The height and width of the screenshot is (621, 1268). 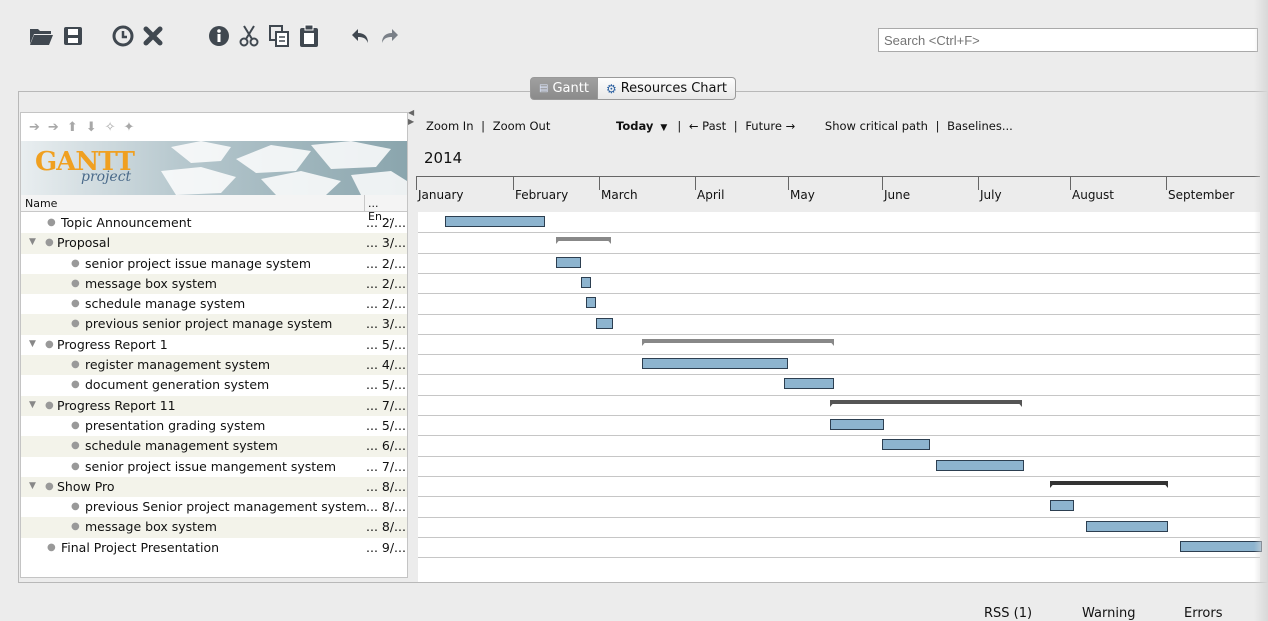 What do you see at coordinates (140, 547) in the screenshot?
I see `task-name: Final Project Presentation` at bounding box center [140, 547].